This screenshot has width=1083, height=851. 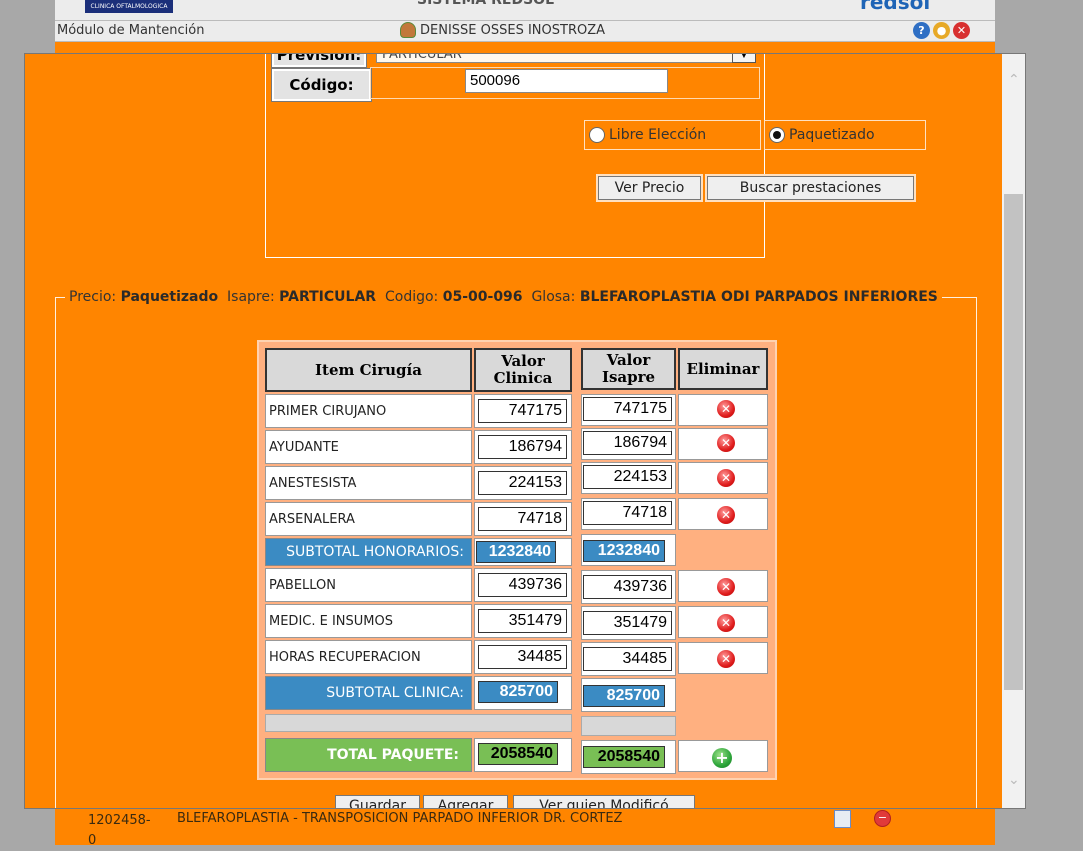 What do you see at coordinates (624, 551) in the screenshot?
I see `subtotal-honorarios-isapre: 1232840` at bounding box center [624, 551].